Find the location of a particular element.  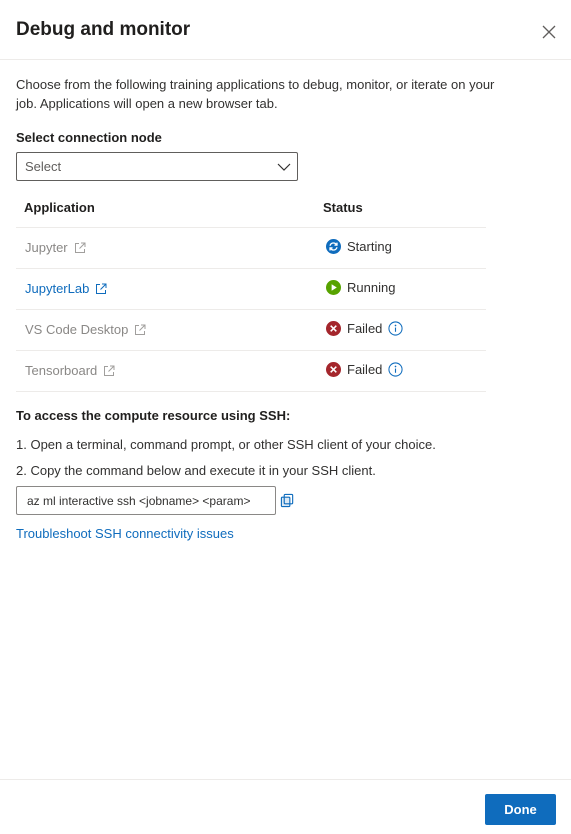

panel-header: Debug and monitor is located at coordinates (285, 30).